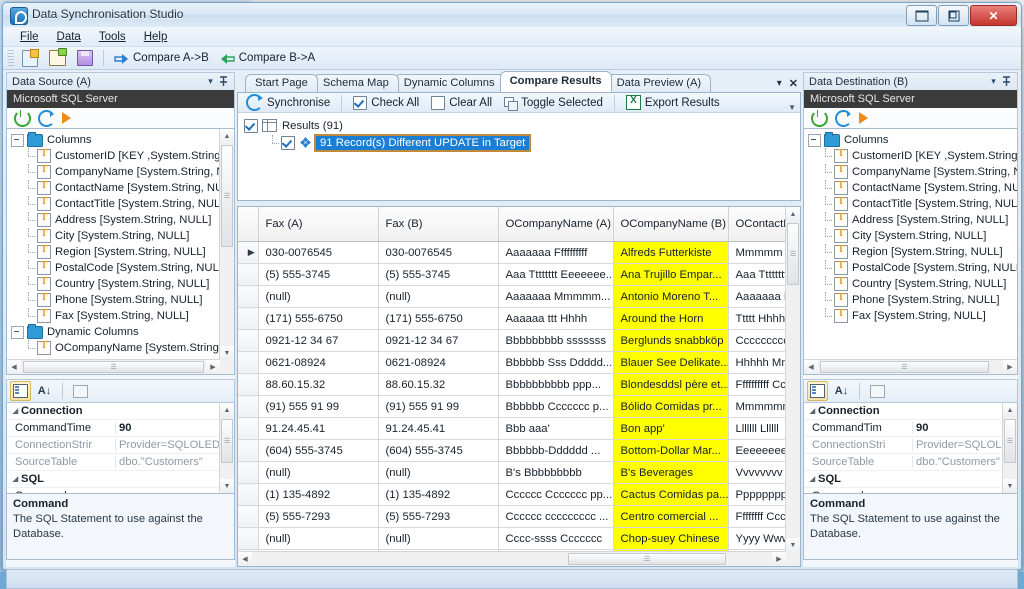 The image size is (1024, 589). What do you see at coordinates (14, 367) in the screenshot?
I see `scroll-left-arrow: ◀` at bounding box center [14, 367].